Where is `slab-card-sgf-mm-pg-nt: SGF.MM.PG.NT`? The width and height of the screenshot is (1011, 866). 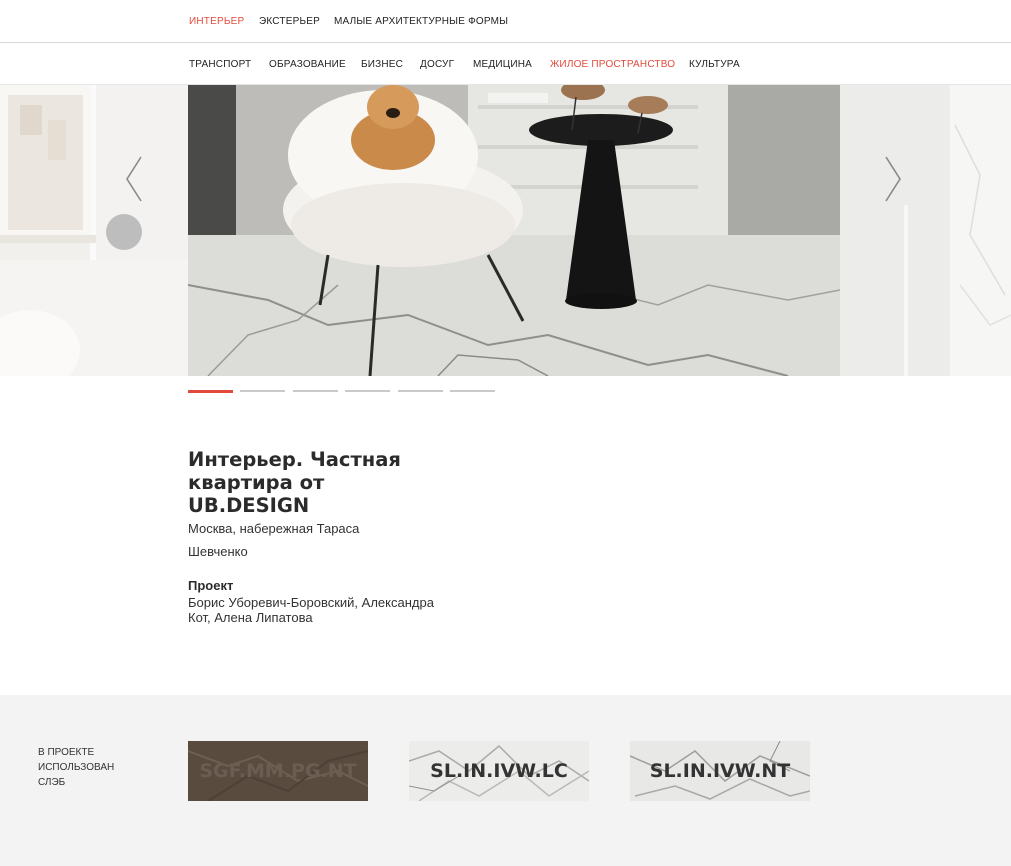 slab-card-sgf-mm-pg-nt: SGF.MM.PG.NT is located at coordinates (278, 771).